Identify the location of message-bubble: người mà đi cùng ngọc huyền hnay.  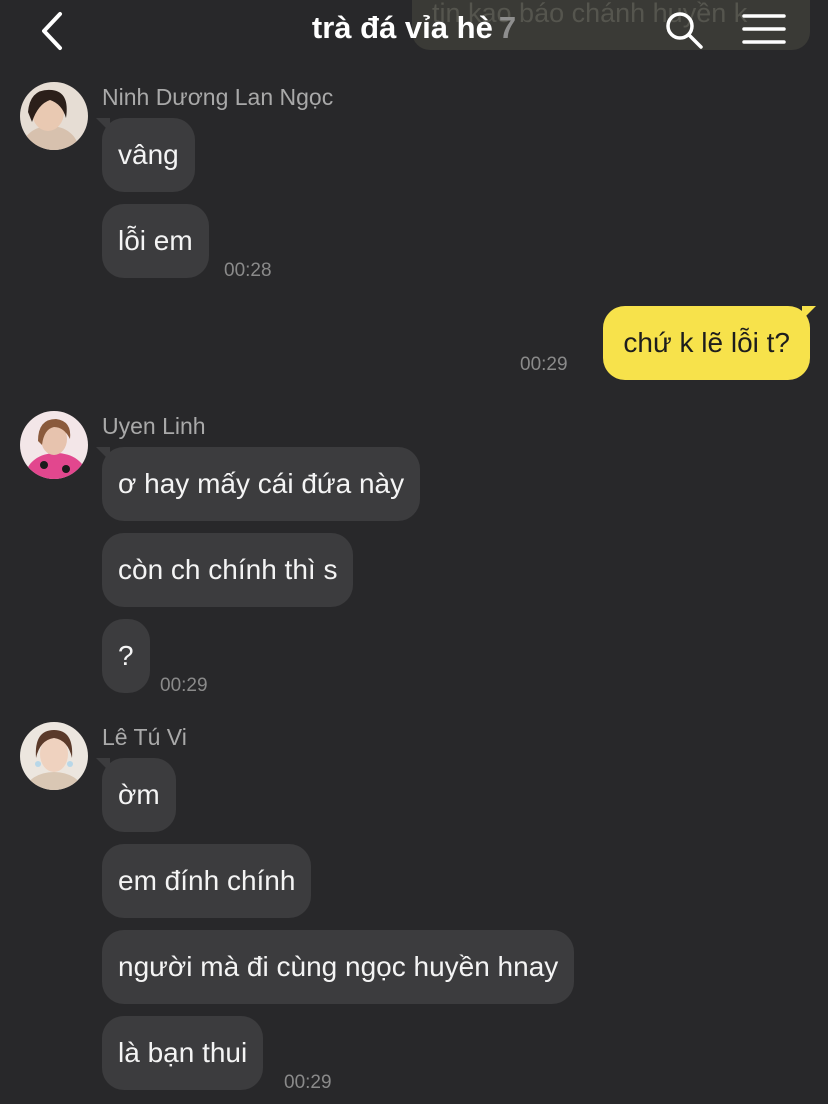
(338, 967).